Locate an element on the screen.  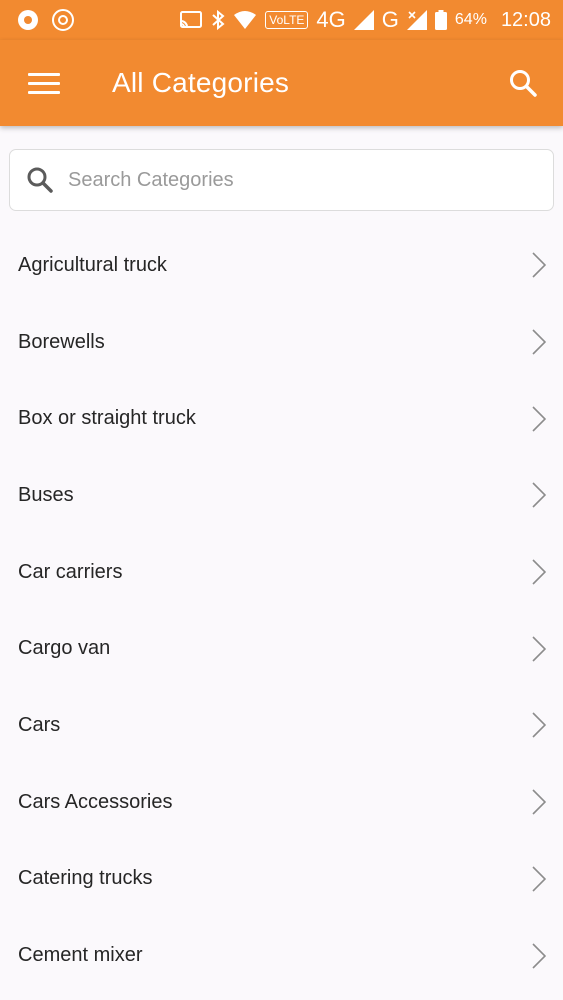
hamburger-menu-icon is located at coordinates (44, 83).